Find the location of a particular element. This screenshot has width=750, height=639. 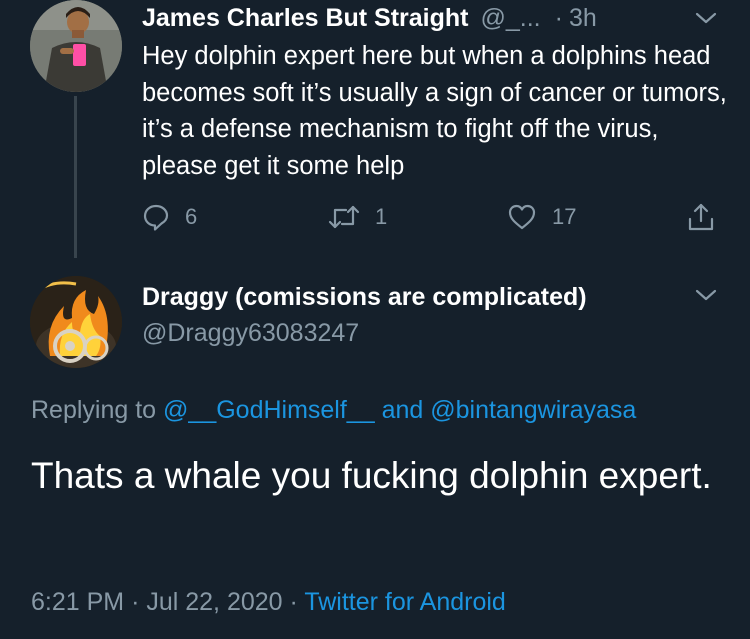

display-name: Draggy (comissions are complicated) is located at coordinates (364, 297).